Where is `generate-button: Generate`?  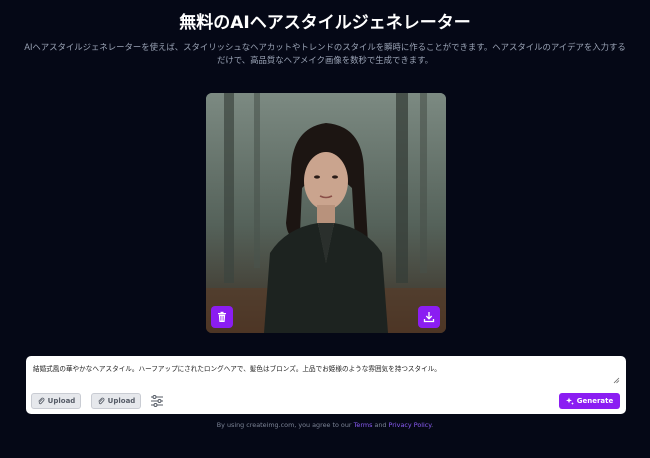
generate-button: Generate is located at coordinates (589, 401).